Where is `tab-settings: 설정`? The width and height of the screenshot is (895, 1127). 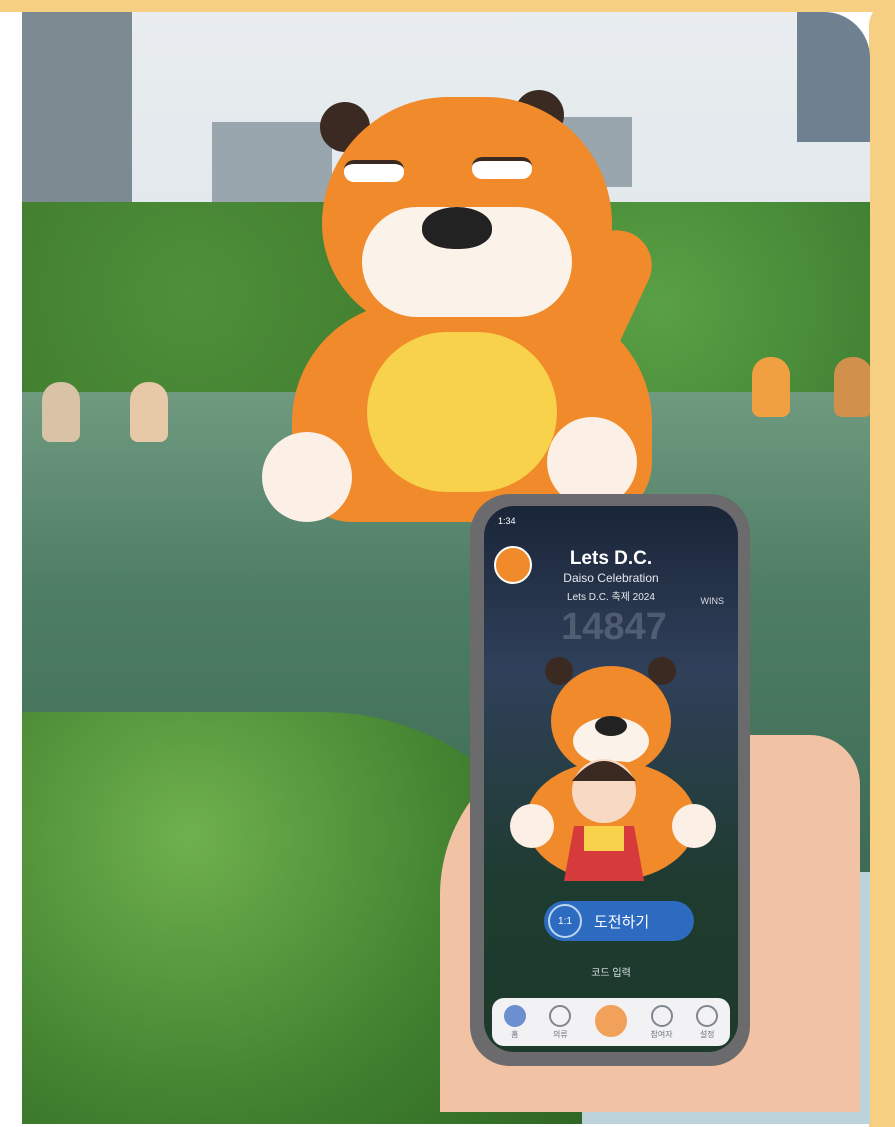
tab-settings: 설정 is located at coordinates (707, 1022).